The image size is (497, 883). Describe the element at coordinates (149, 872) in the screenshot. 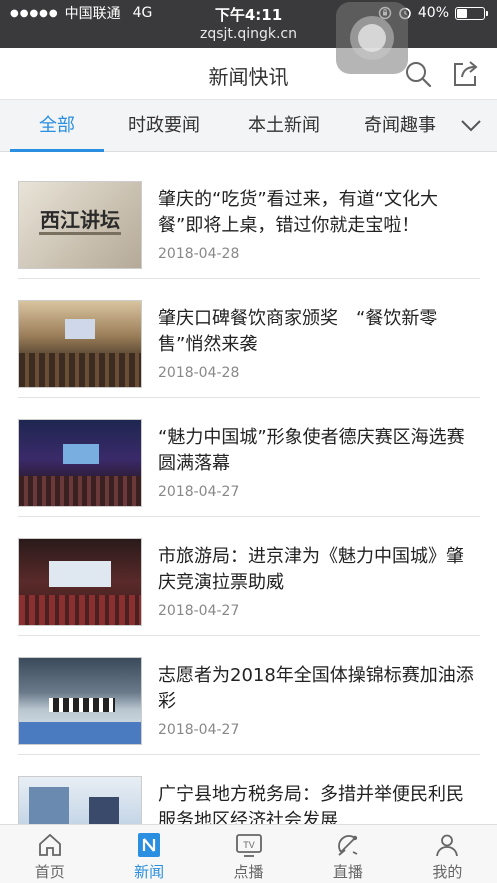

I see `nav-news-label: 新闻` at that location.